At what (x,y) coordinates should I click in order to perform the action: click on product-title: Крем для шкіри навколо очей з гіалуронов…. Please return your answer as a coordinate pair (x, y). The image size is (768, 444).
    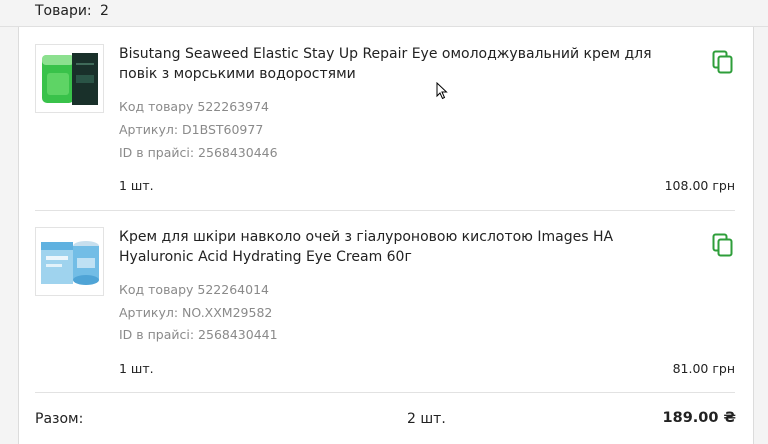
    Looking at the image, I should click on (389, 247).